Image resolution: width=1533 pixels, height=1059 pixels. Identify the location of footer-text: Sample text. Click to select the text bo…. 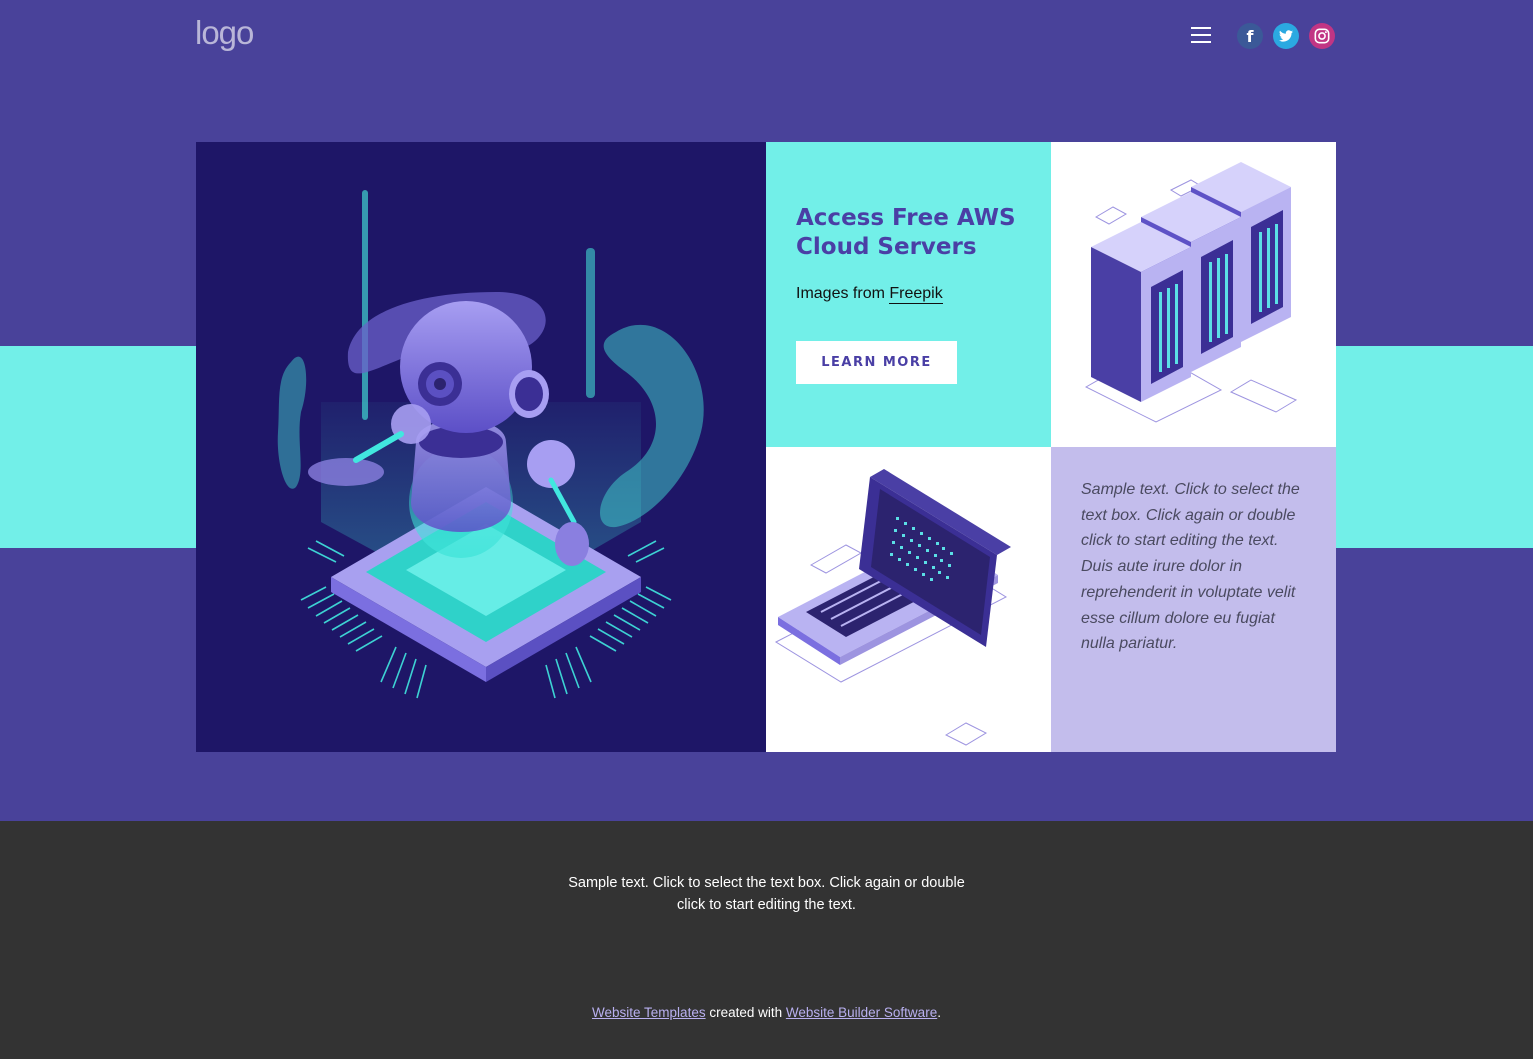
(766, 894).